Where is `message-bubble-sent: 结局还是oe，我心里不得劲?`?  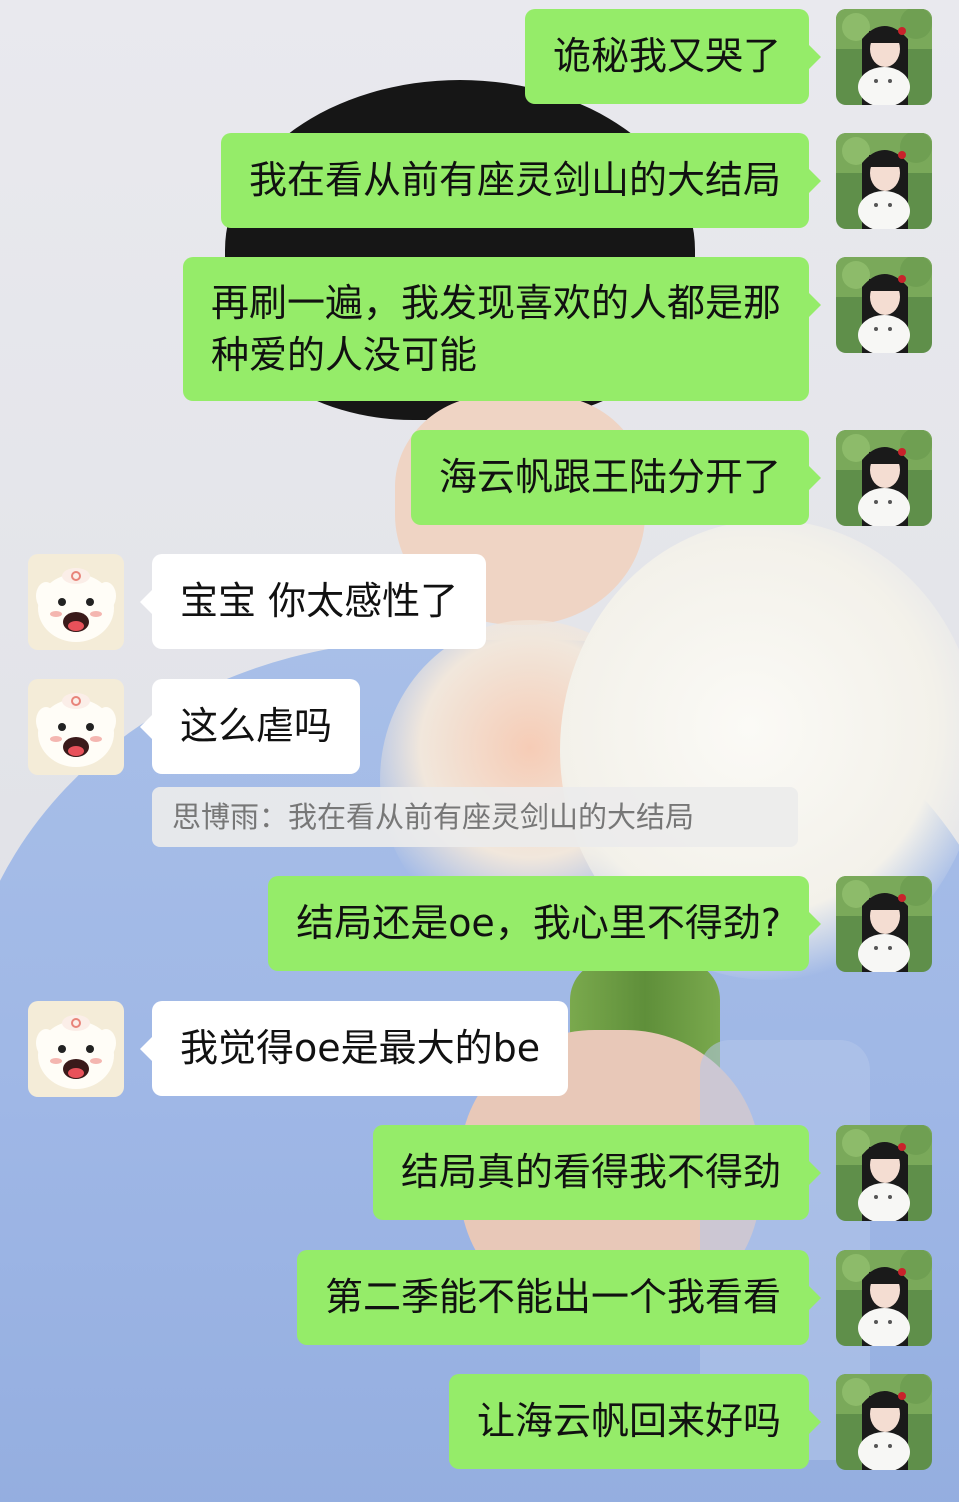
message-bubble-sent: 结局还是oe，我心里不得劲? is located at coordinates (544, 923).